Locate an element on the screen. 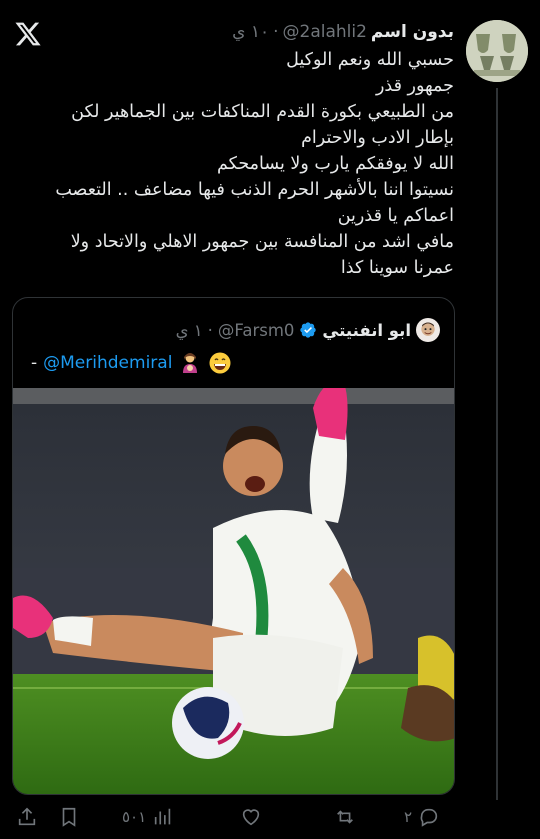  bookmark-button is located at coordinates (69, 817).